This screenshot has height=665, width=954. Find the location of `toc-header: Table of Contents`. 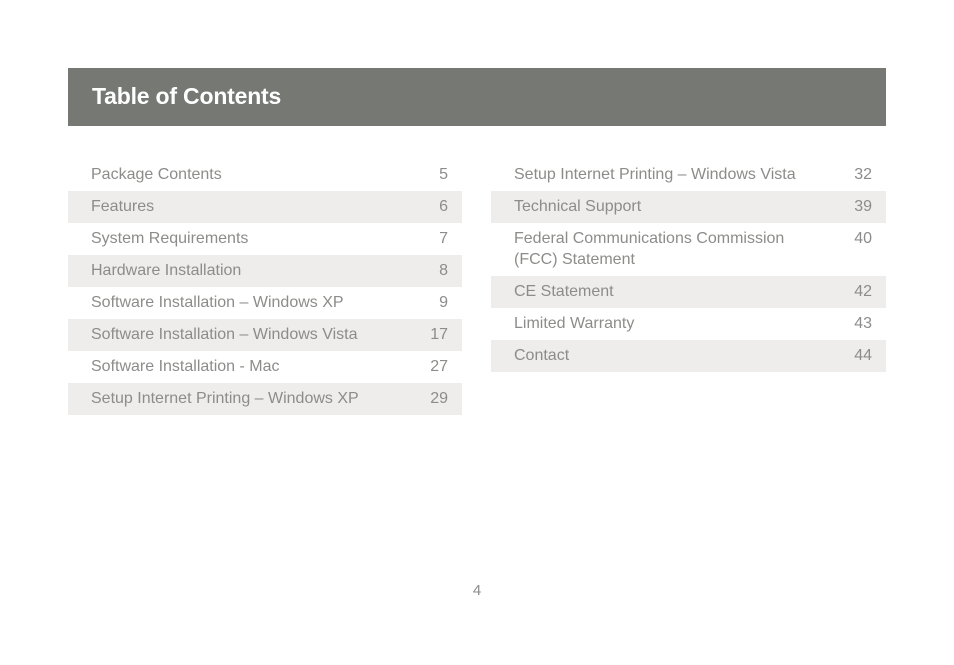

toc-header: Table of Contents is located at coordinates (477, 97).